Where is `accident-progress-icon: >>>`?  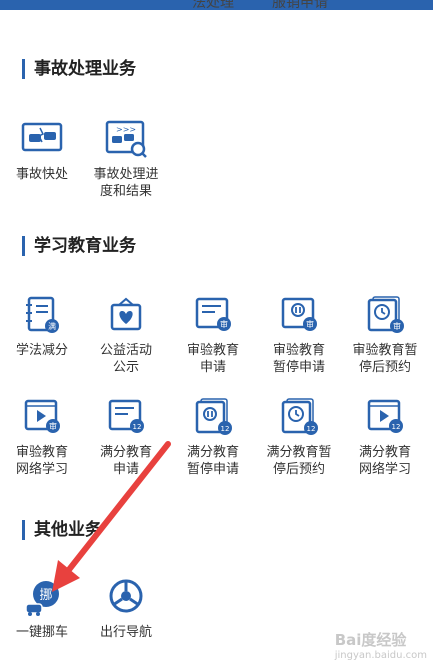
accident-progress-icon: >>> is located at coordinates (126, 139).